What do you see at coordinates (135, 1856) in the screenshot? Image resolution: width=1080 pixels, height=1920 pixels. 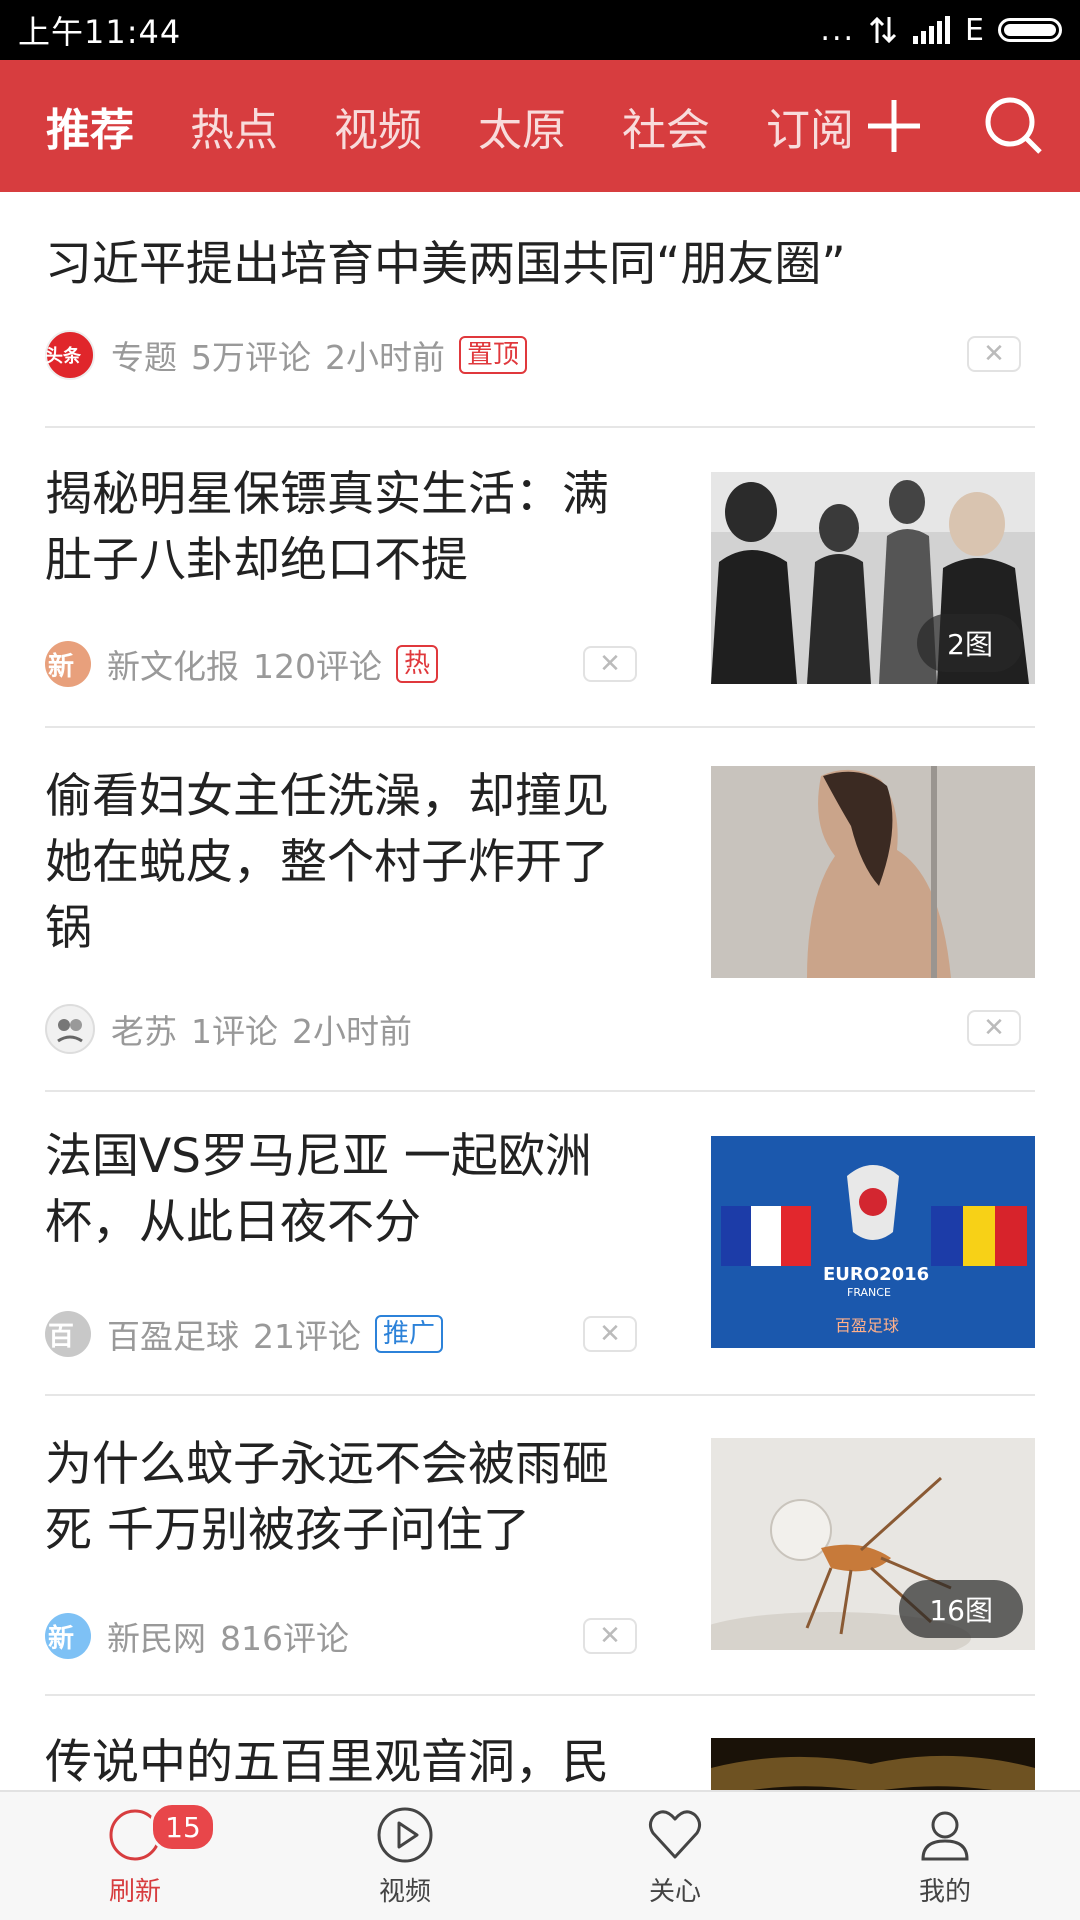 I see `nav-refresh: 刷新 15` at bounding box center [135, 1856].